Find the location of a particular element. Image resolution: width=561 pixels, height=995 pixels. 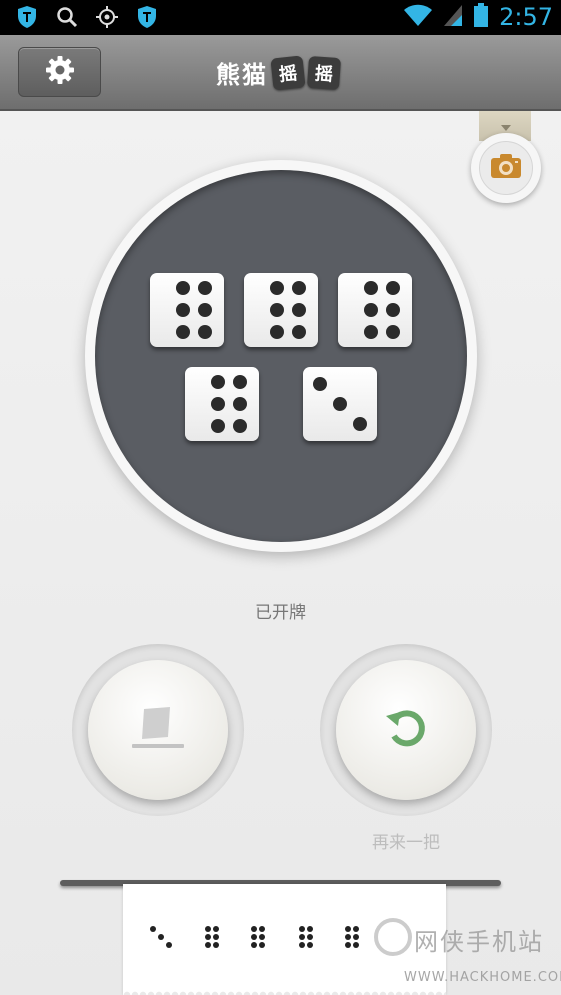

watermark: 网侠手机站 WWW.HACKHOME.COM is located at coordinates (465, 952).